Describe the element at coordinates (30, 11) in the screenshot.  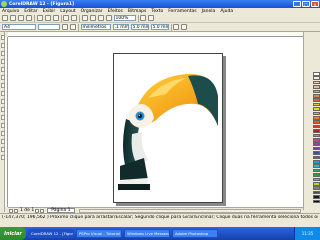
I see `menu-editar: Editar` at that location.